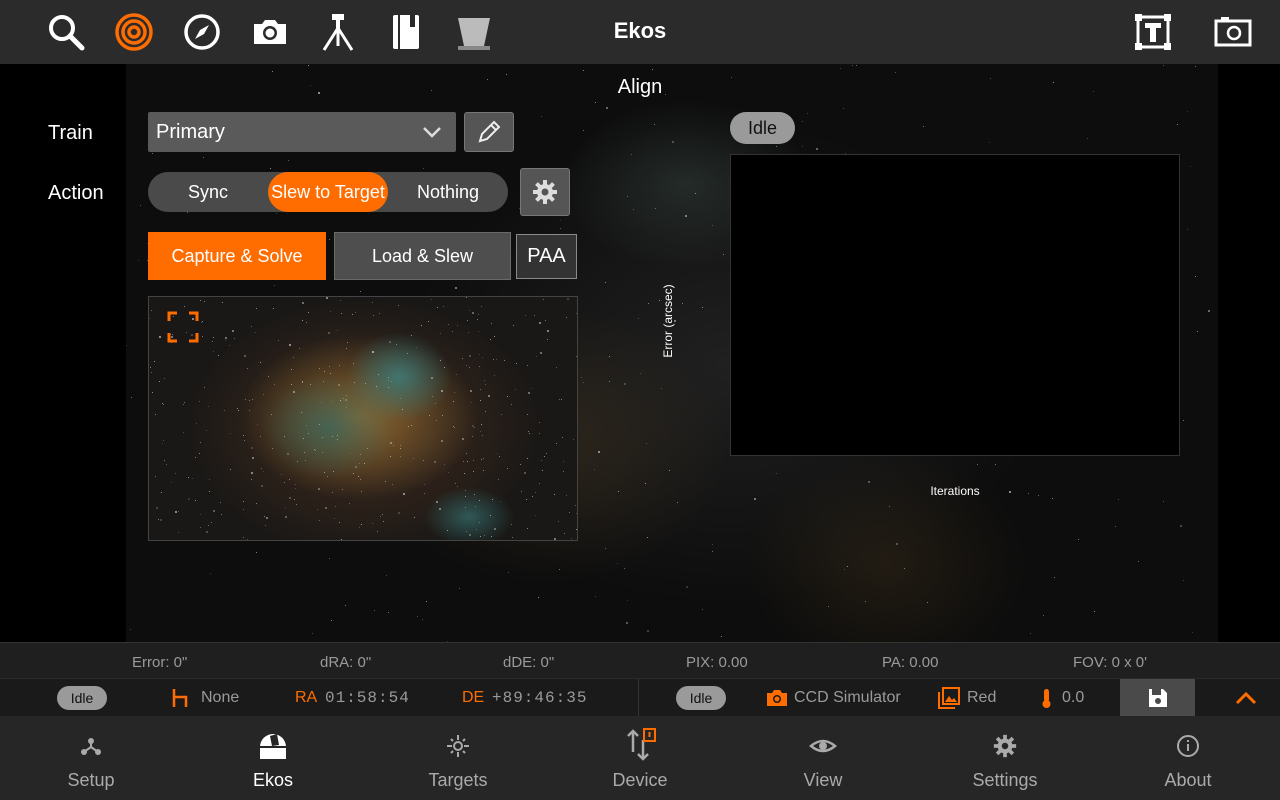 The image size is (1280, 800). What do you see at coordinates (955, 305) in the screenshot?
I see `error-plot` at bounding box center [955, 305].